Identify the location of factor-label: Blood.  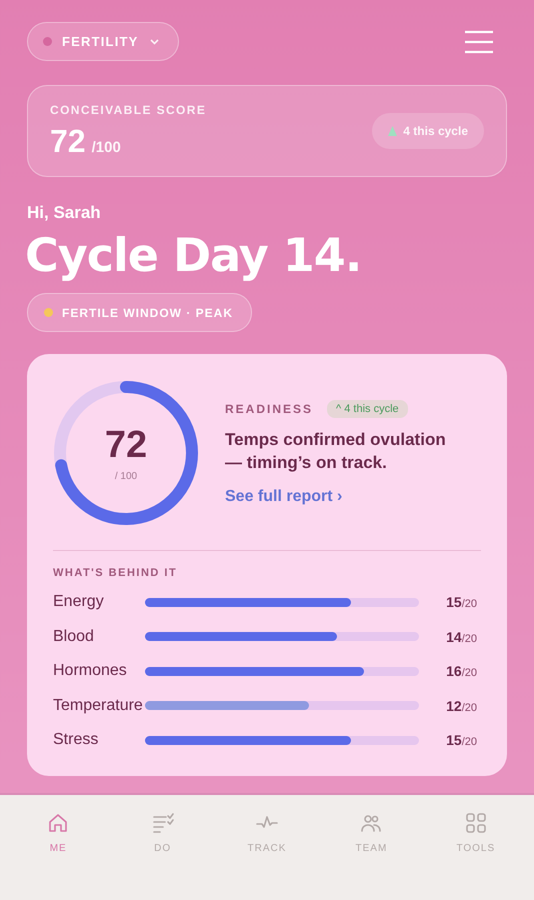
(73, 637).